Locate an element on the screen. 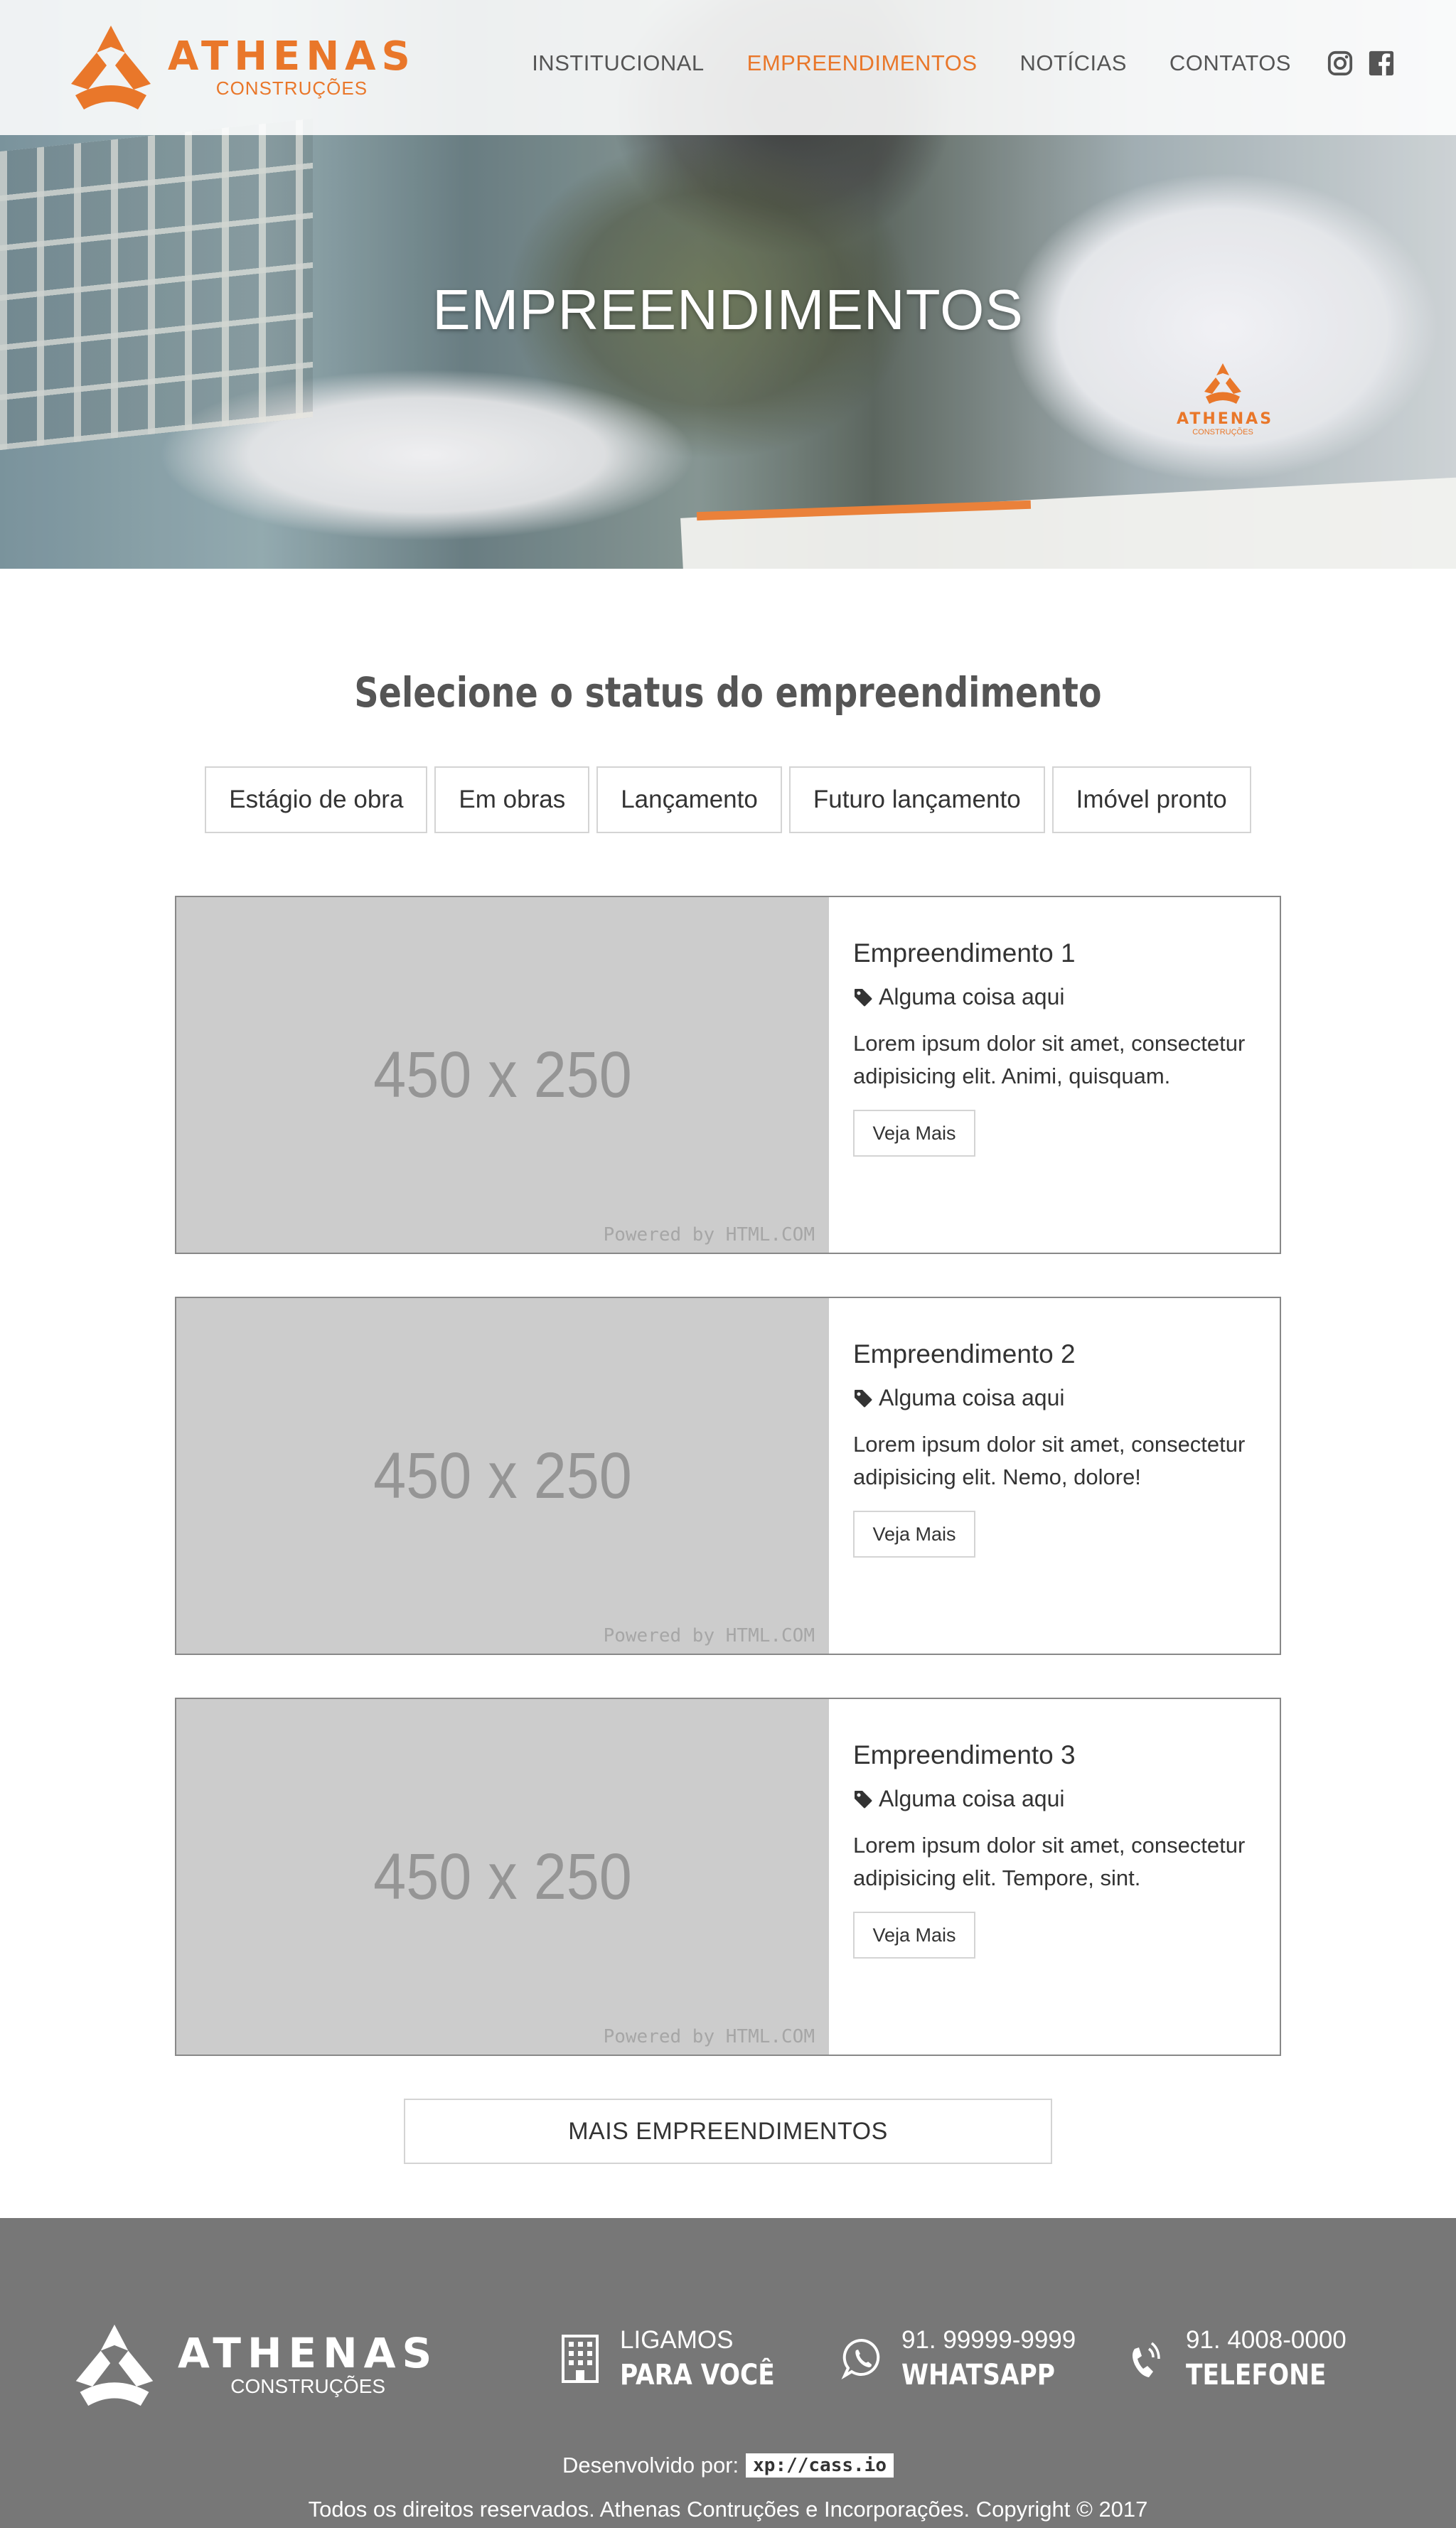 Image resolution: width=1456 pixels, height=2528 pixels. contact-line2: TELEFONE is located at coordinates (1256, 2375).